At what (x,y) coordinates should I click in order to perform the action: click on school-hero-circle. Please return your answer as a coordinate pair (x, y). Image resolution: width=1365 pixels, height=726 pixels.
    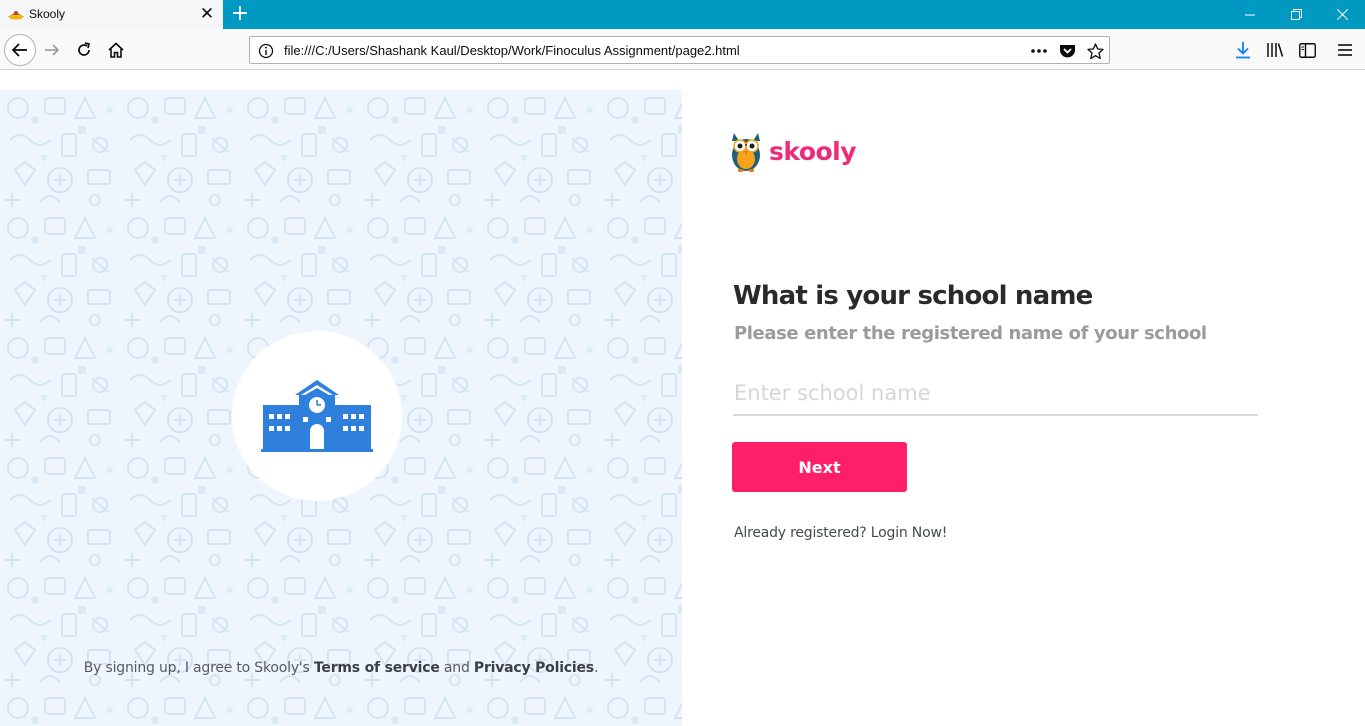
    Looking at the image, I should click on (317, 416).